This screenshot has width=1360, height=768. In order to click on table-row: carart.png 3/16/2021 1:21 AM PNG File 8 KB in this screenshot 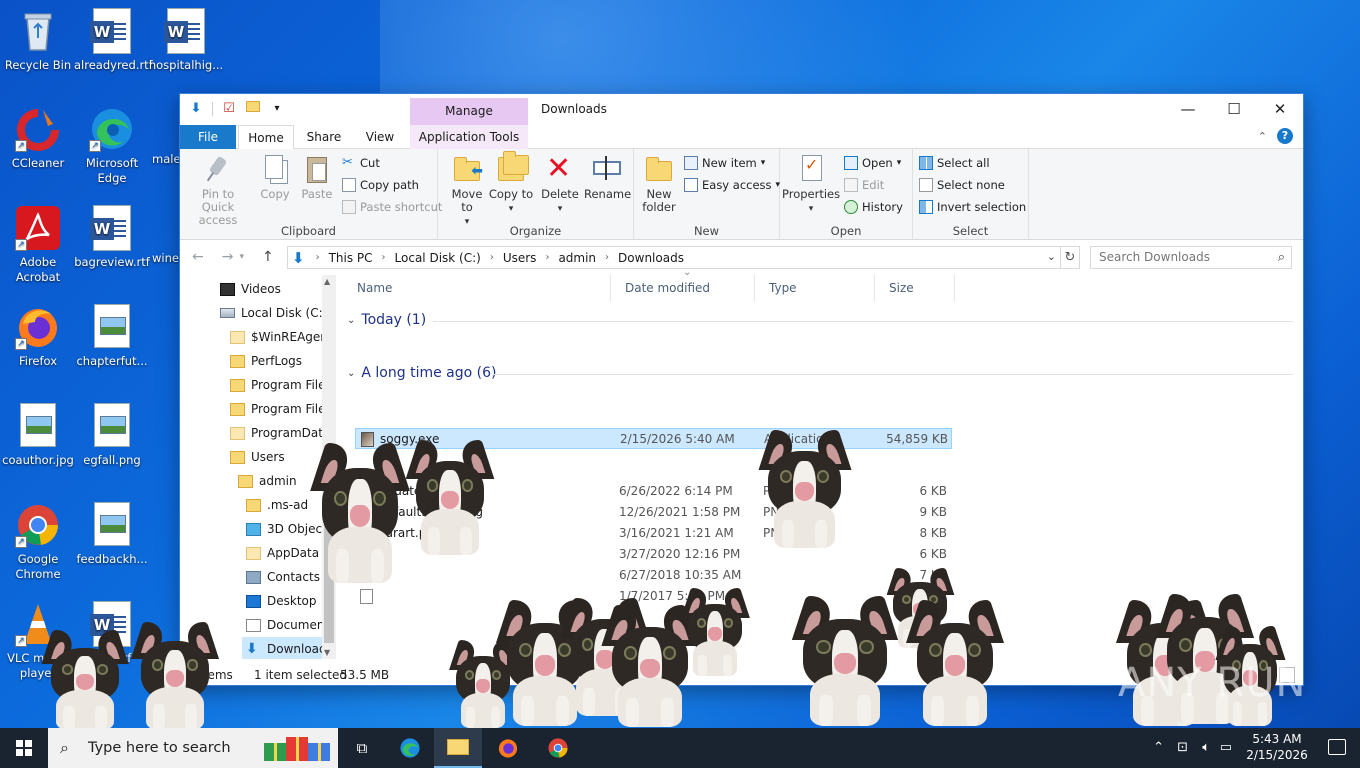, I will do `click(653, 533)`.